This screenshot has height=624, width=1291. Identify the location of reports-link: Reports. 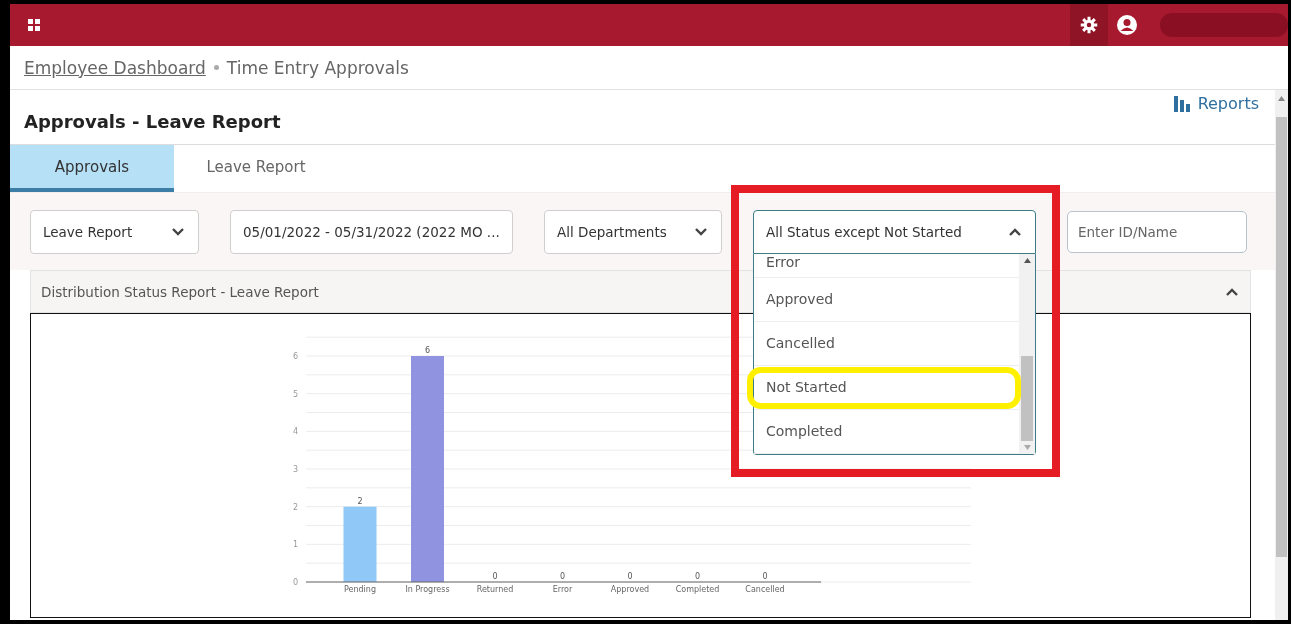
(1216, 103).